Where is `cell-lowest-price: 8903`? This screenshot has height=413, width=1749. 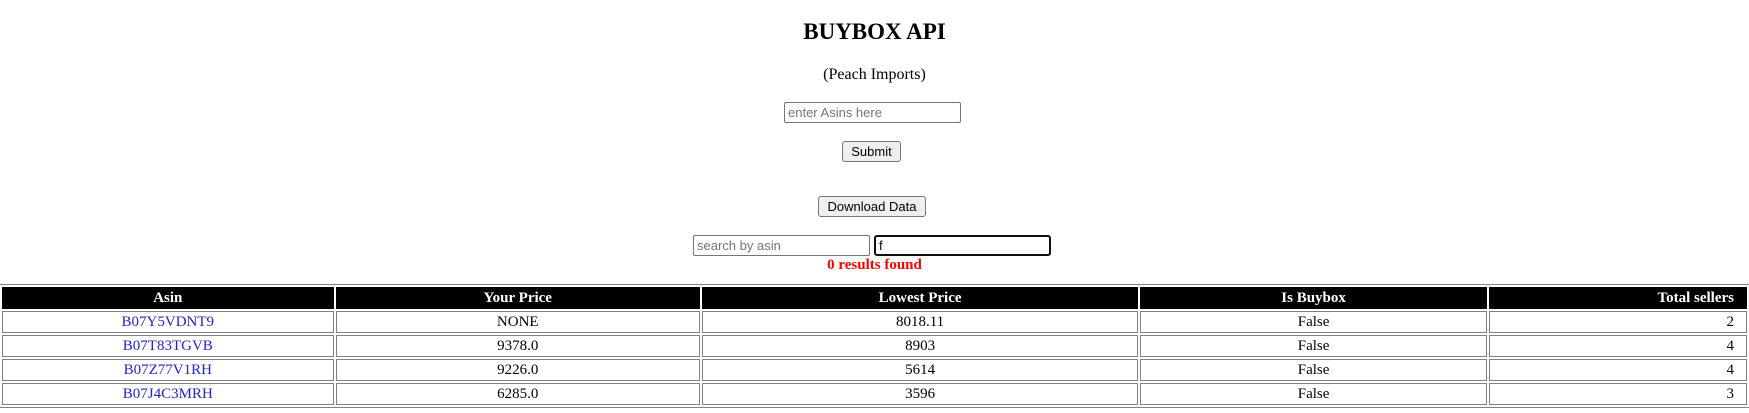
cell-lowest-price: 8903 is located at coordinates (920, 346).